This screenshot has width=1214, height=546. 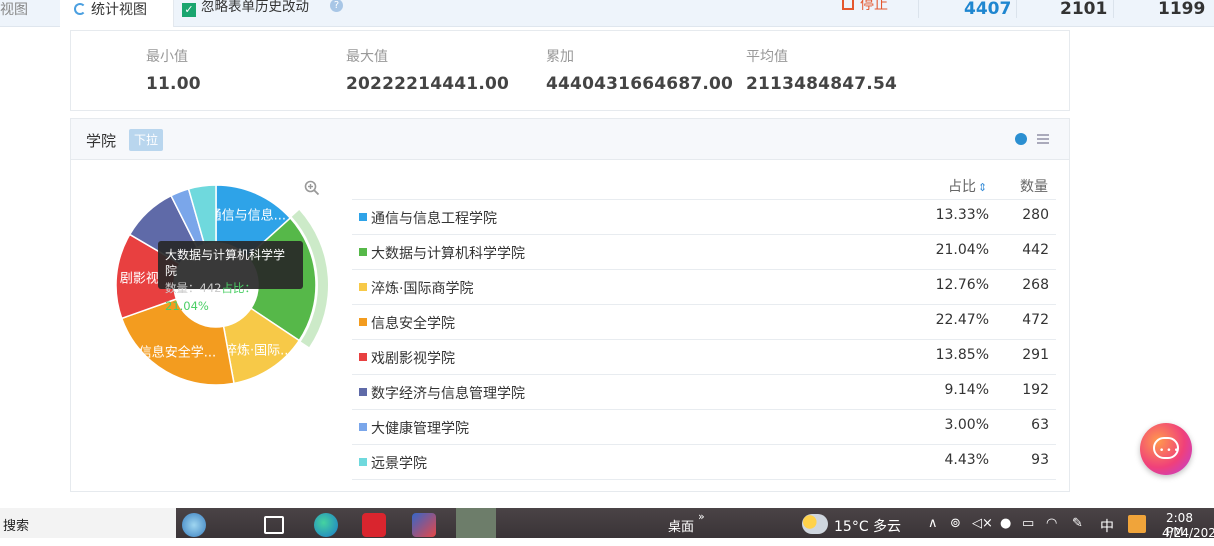 I want to click on panel-header: 学院 下拉, so click(x=570, y=139).